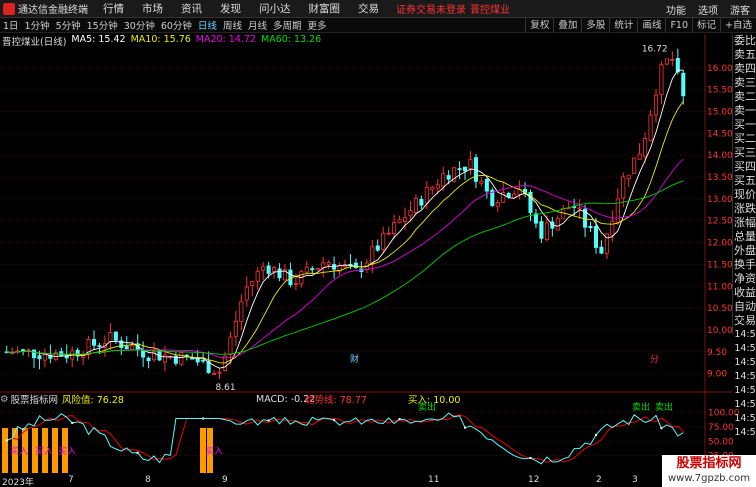  Describe the element at coordinates (345, 438) in the screenshot. I see `risk-line` at that location.